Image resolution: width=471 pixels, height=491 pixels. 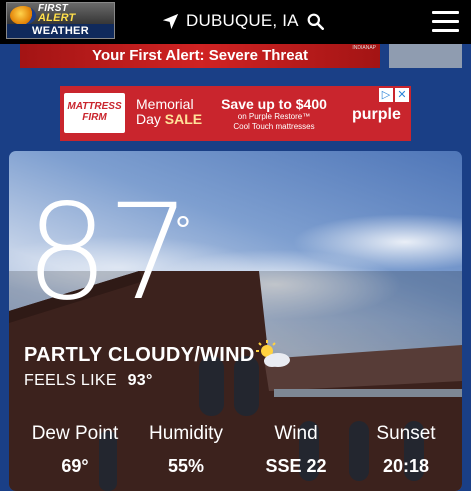 What do you see at coordinates (94, 113) in the screenshot?
I see `mattress-firm-logo: MATTRESS FIRM` at bounding box center [94, 113].